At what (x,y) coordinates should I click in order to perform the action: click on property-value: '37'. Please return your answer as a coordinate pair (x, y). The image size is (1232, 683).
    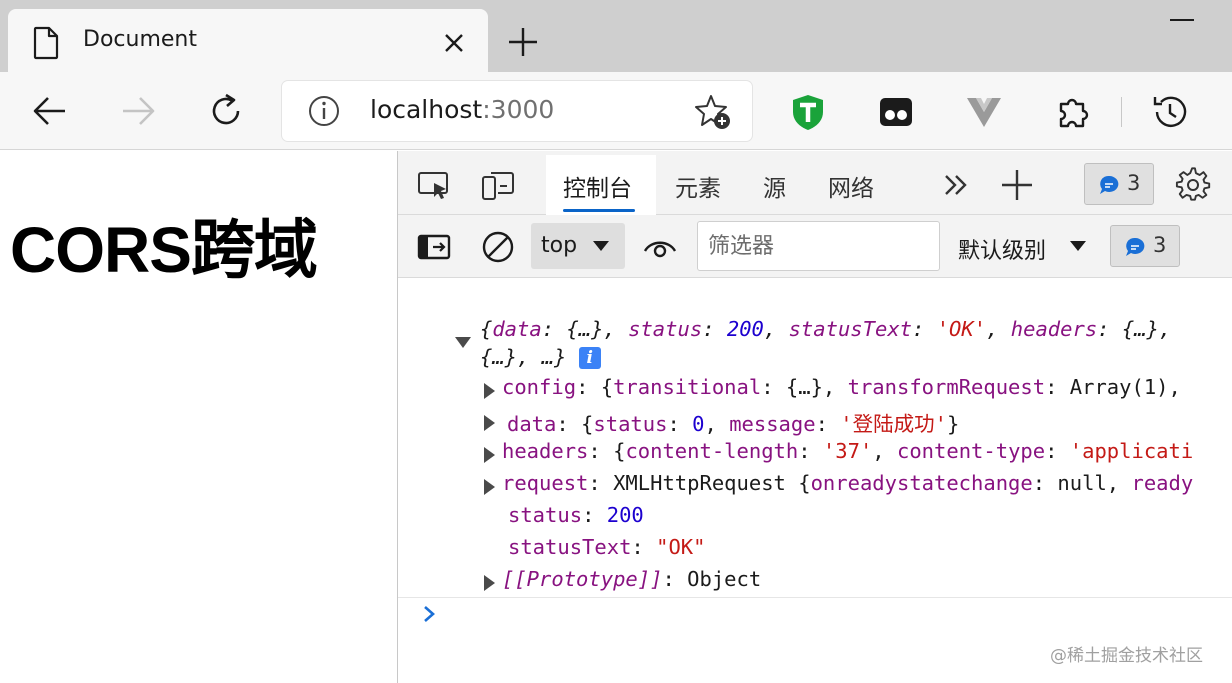
    Looking at the image, I should click on (847, 451).